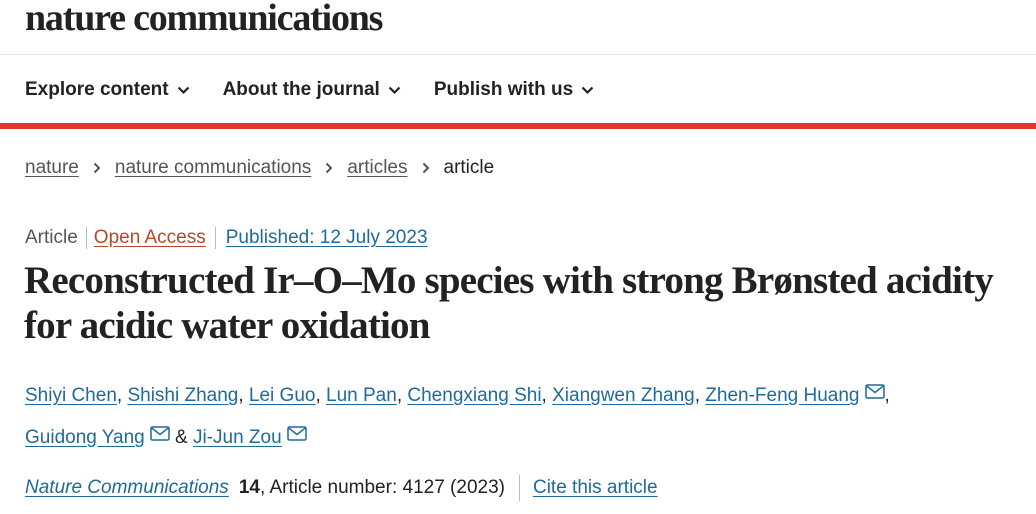 This screenshot has height=514, width=1036. Describe the element at coordinates (151, 238) in the screenshot. I see `open-access-link: Open Access` at that location.